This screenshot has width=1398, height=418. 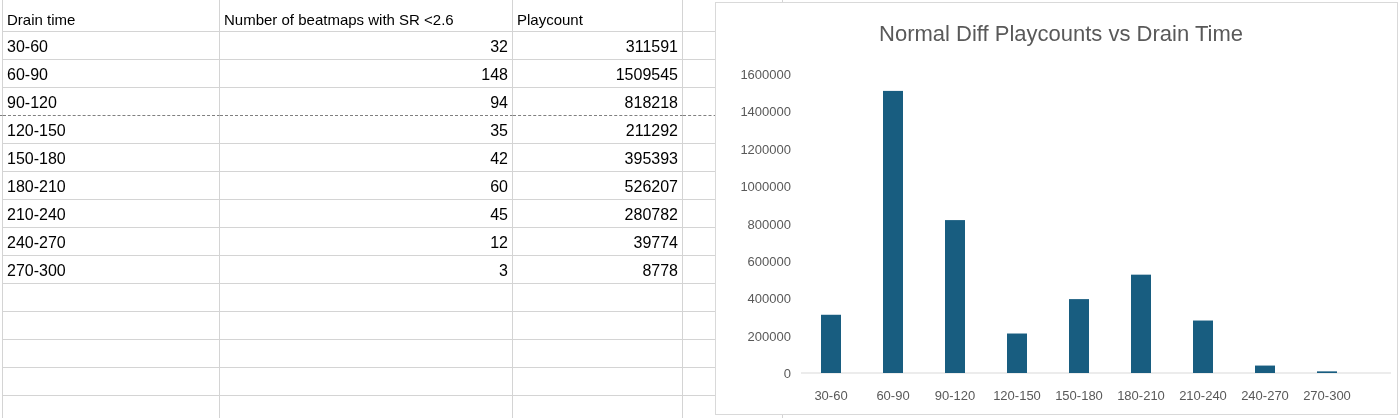 What do you see at coordinates (598, 158) in the screenshot?
I see `table-cell: 395393` at bounding box center [598, 158].